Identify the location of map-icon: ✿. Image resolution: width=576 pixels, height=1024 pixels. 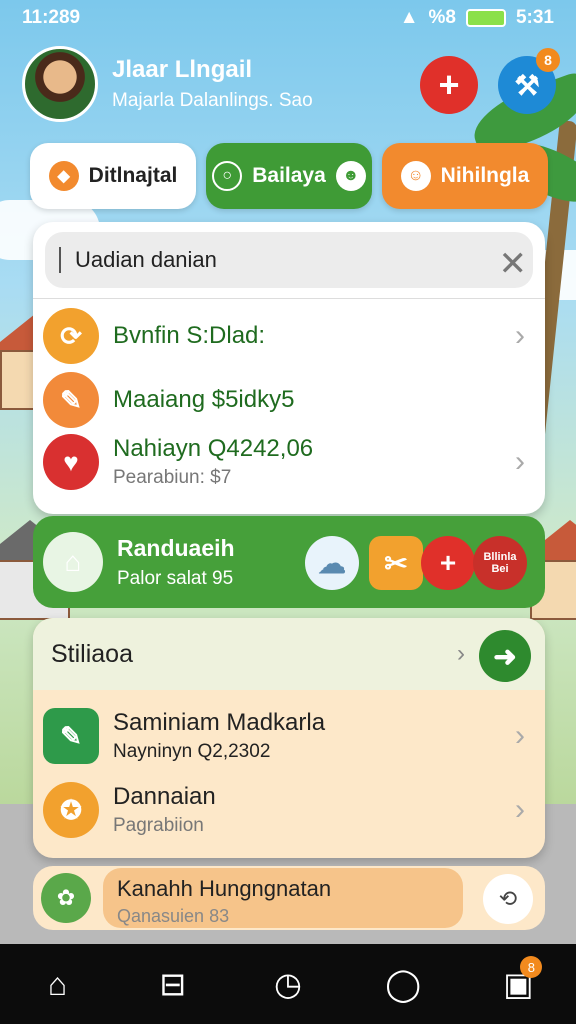
(66, 898).